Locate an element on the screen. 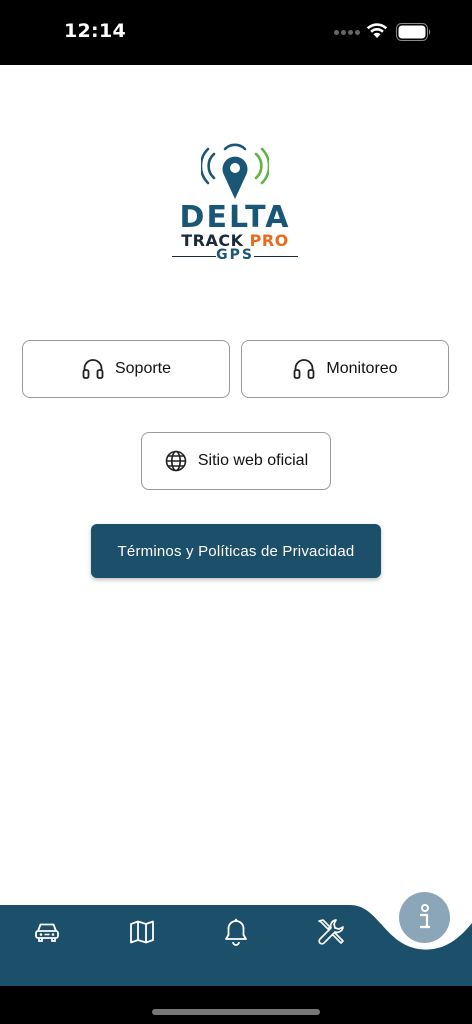  support-button: Soporte is located at coordinates (126, 369).